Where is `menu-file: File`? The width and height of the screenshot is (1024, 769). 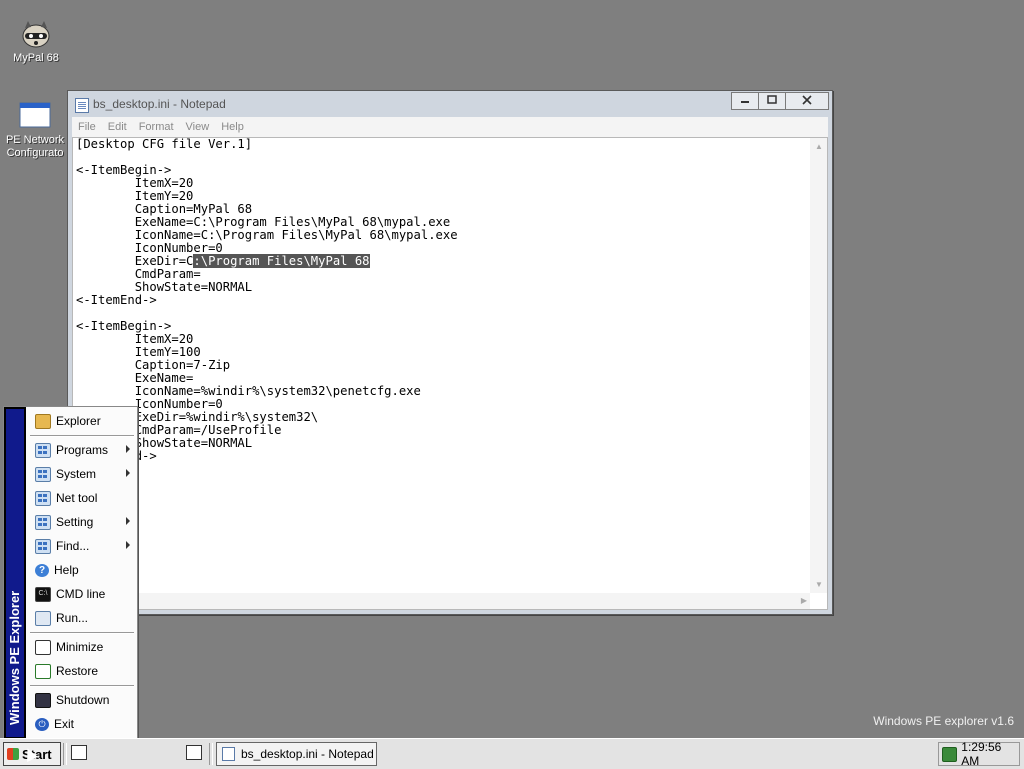
menu-file: File is located at coordinates (87, 127).